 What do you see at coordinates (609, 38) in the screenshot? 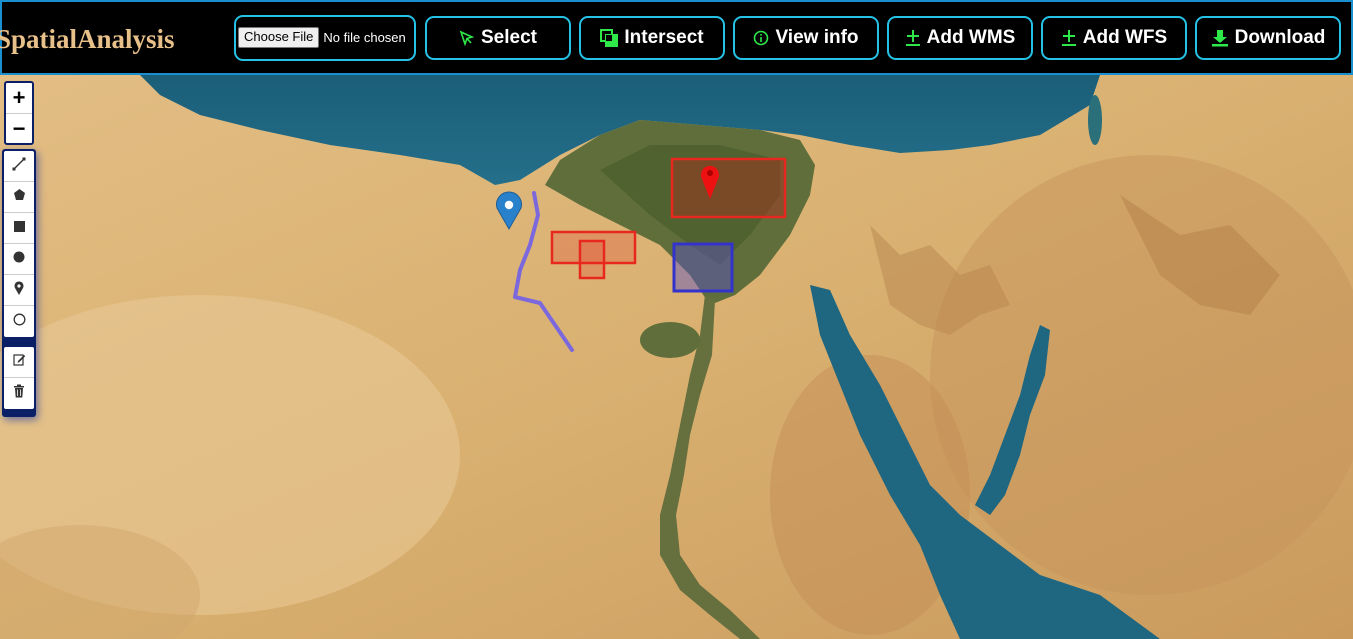
I see `intersect-icon` at bounding box center [609, 38].